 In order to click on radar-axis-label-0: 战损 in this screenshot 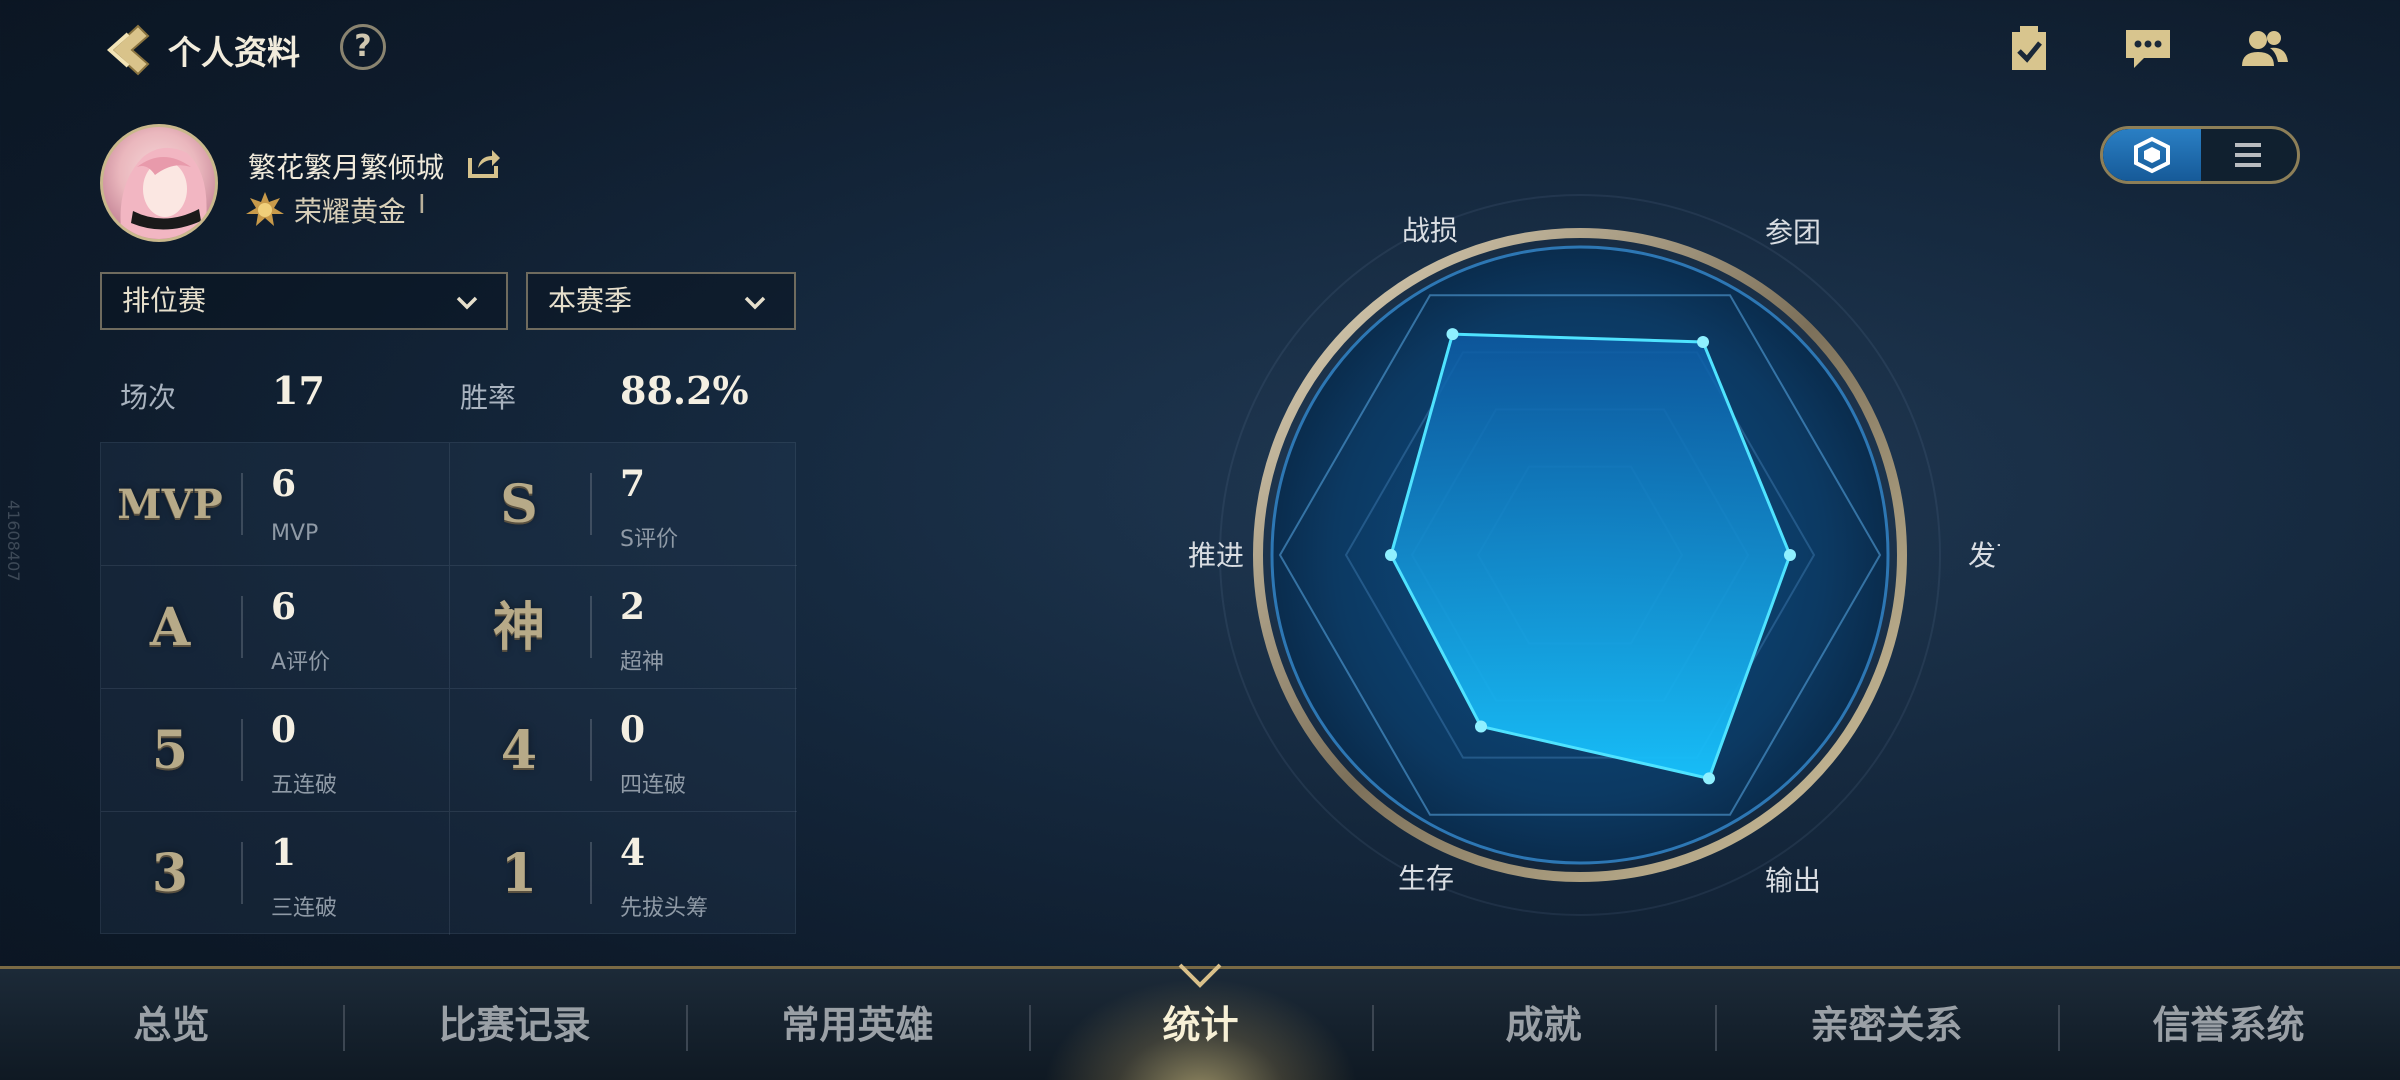, I will do `click(1430, 230)`.